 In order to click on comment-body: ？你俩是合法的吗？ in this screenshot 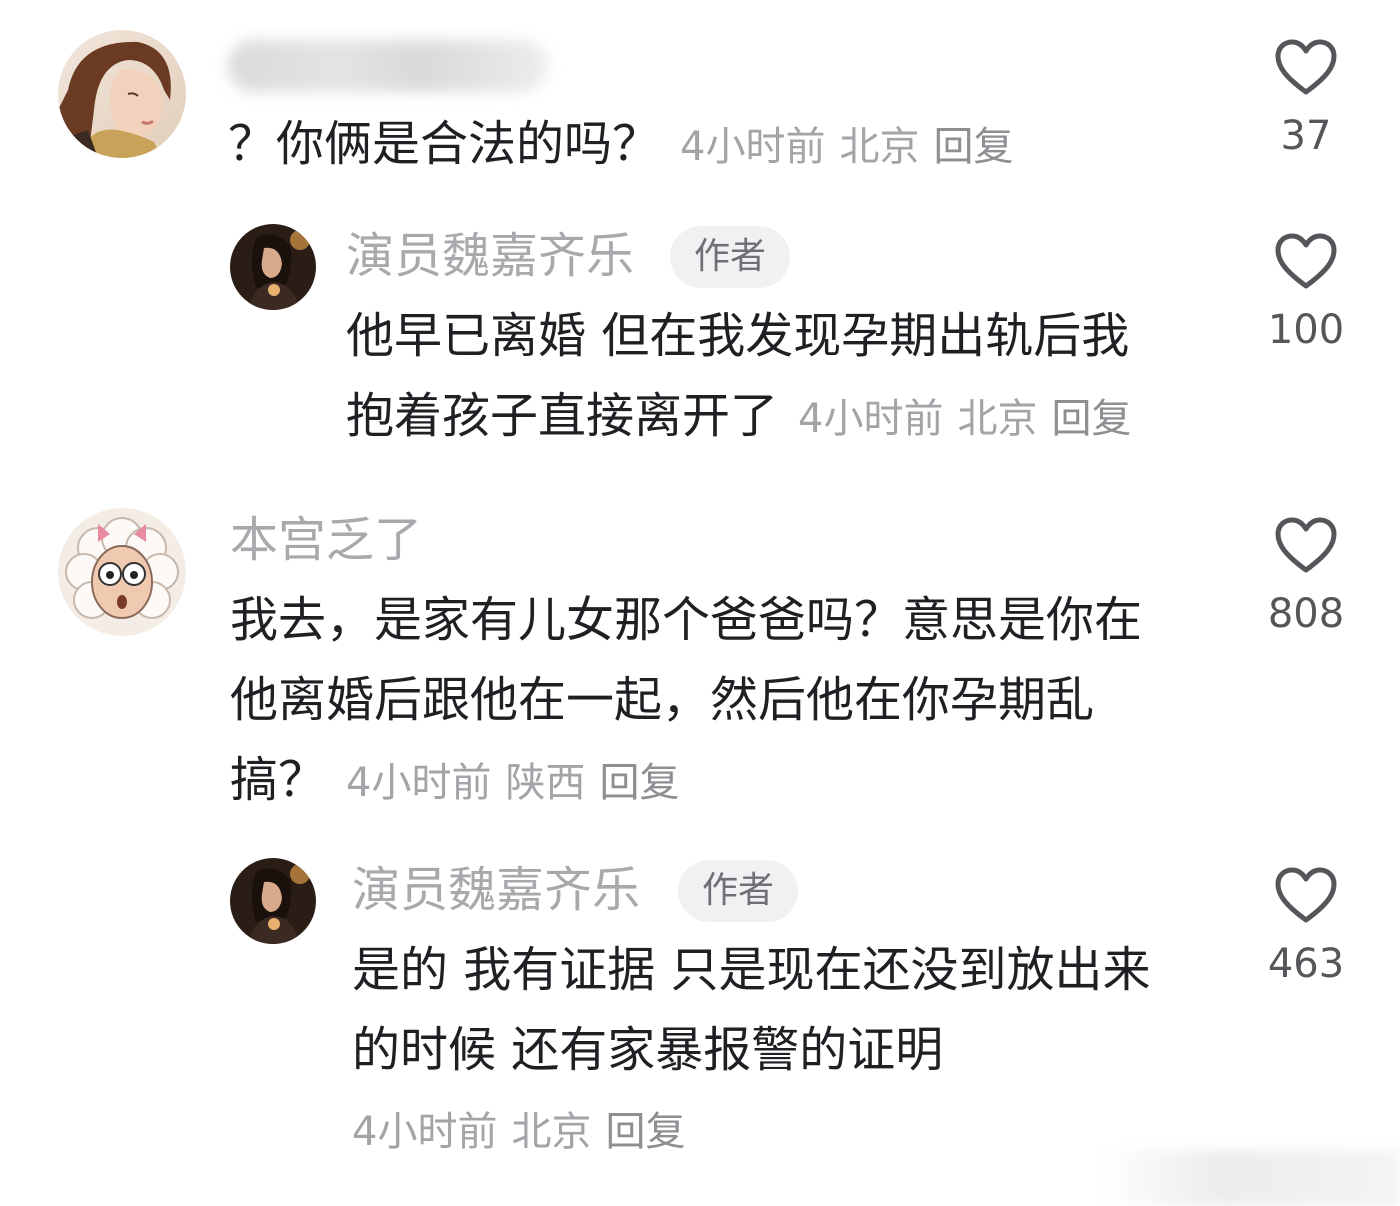, I will do `click(444, 144)`.